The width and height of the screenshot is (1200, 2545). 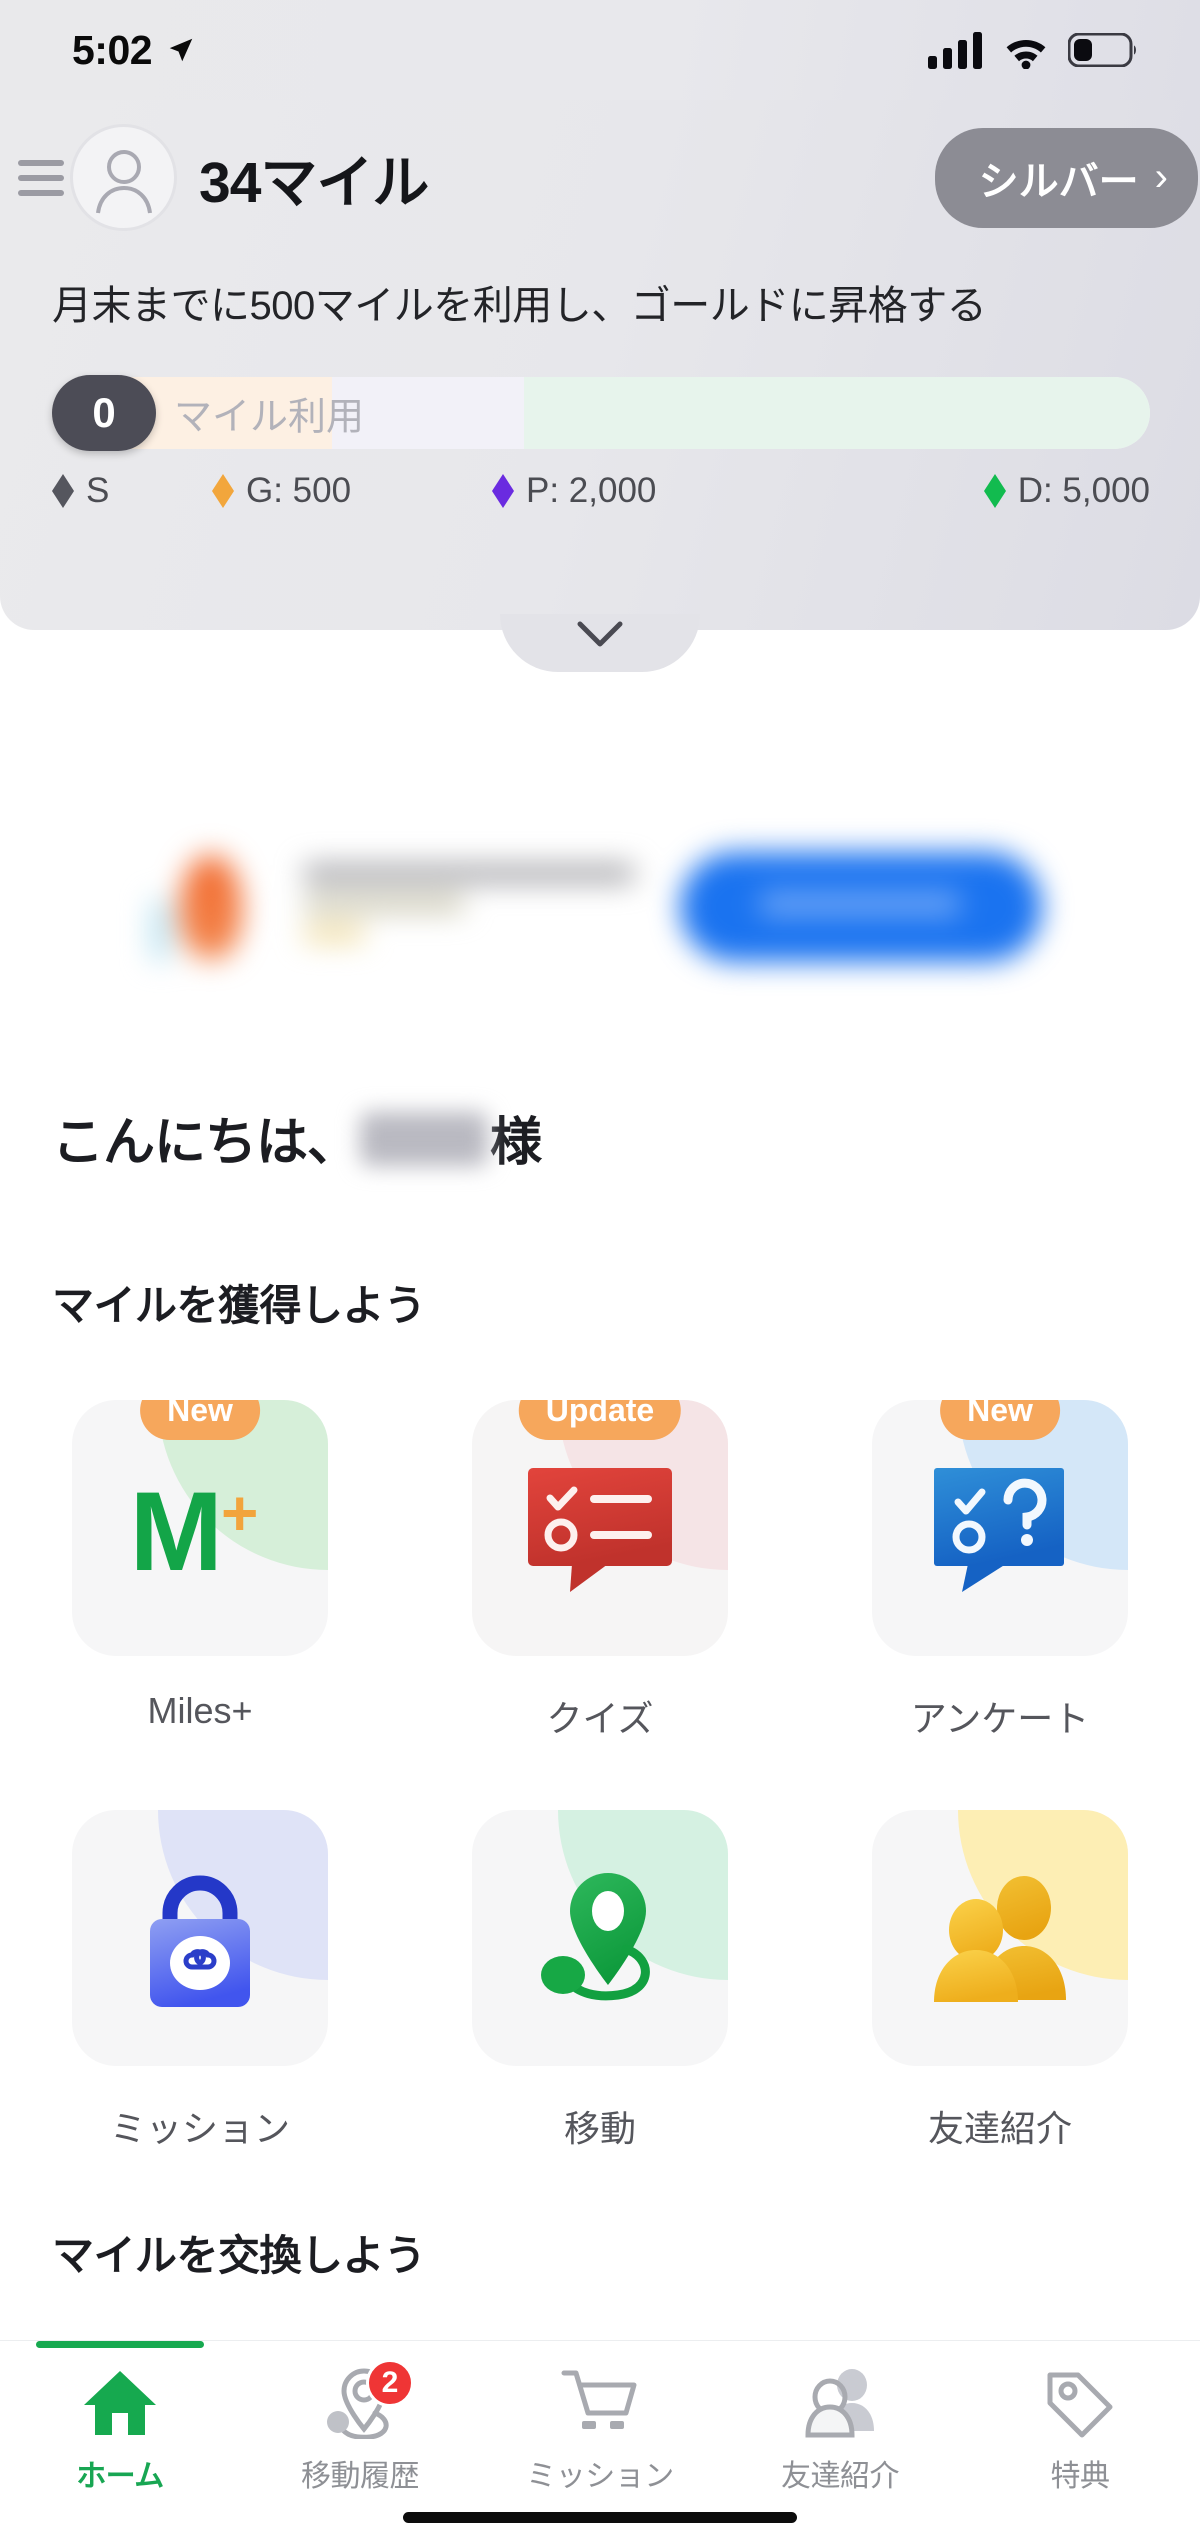 I want to click on tier-legend-label: G: 500, so click(x=299, y=490).